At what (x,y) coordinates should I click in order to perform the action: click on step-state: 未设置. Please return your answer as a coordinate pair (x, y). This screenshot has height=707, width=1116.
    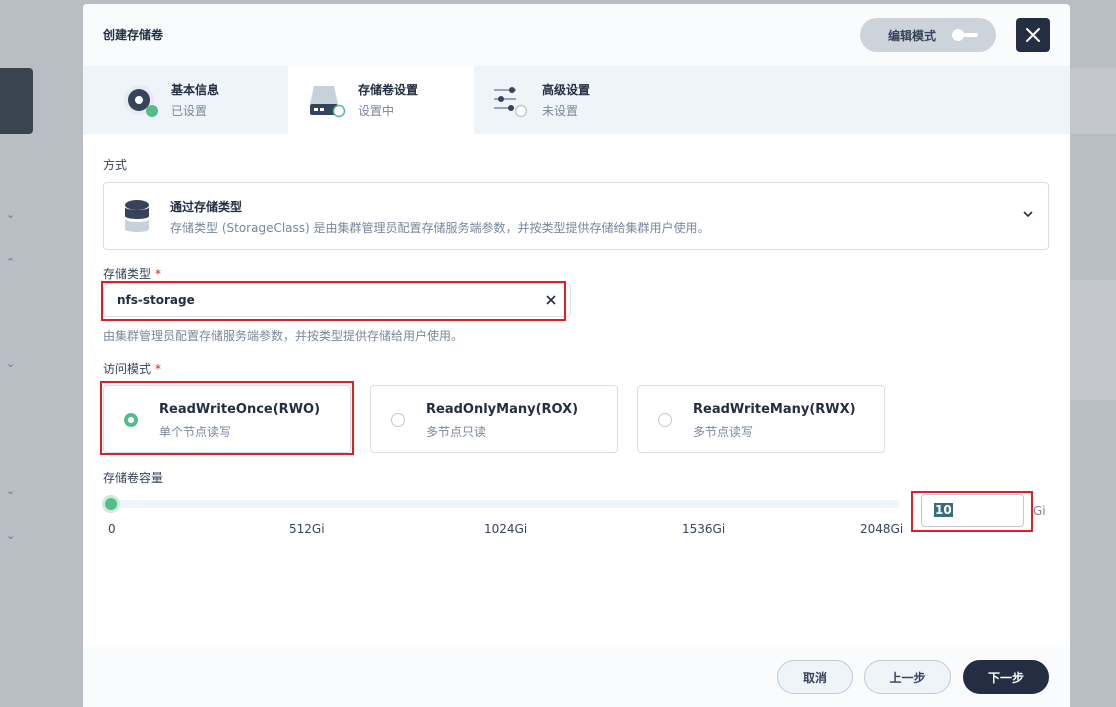
    Looking at the image, I should click on (560, 111).